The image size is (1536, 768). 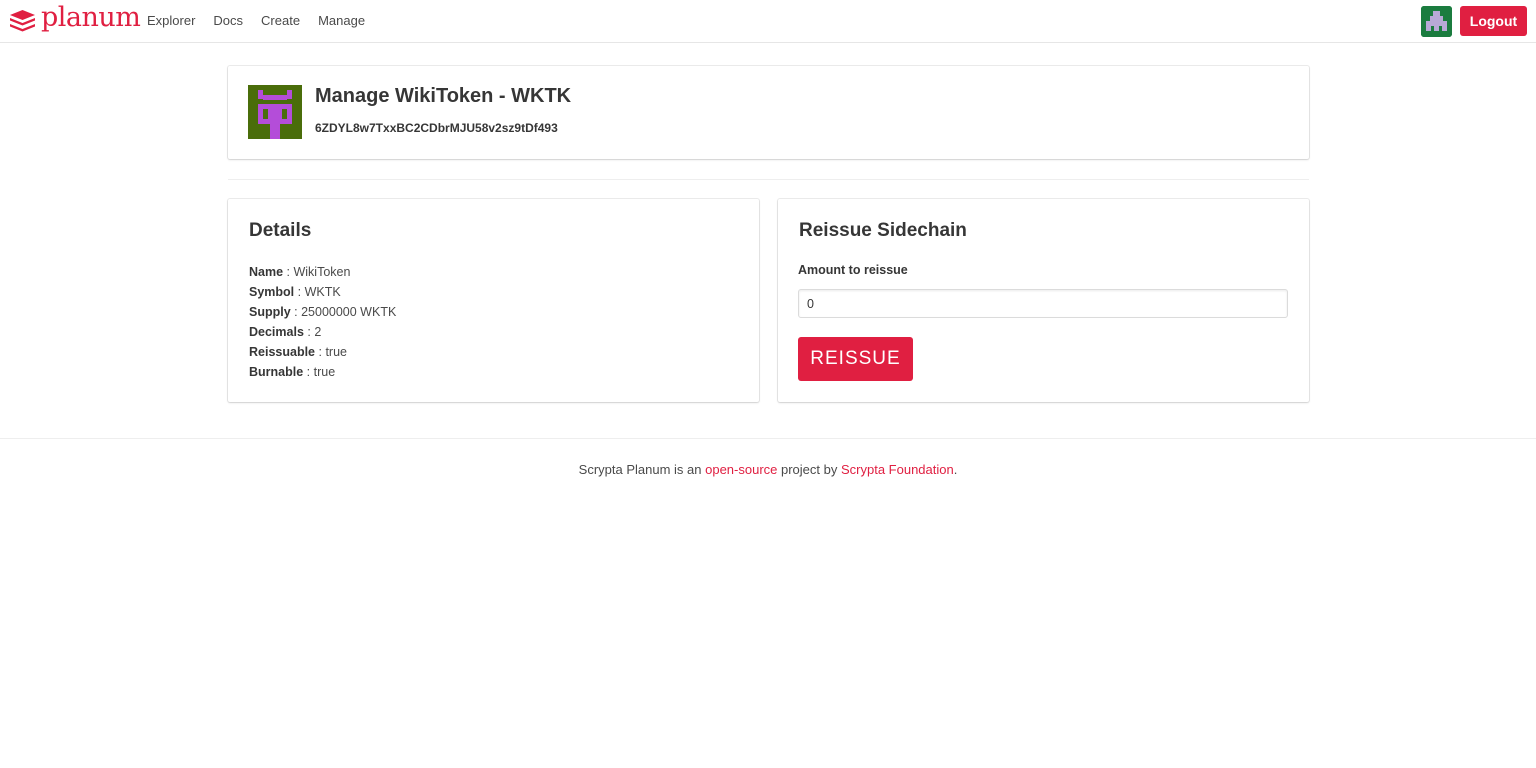 I want to click on footer-prefix: Scrypta Planum is an, so click(x=642, y=469).